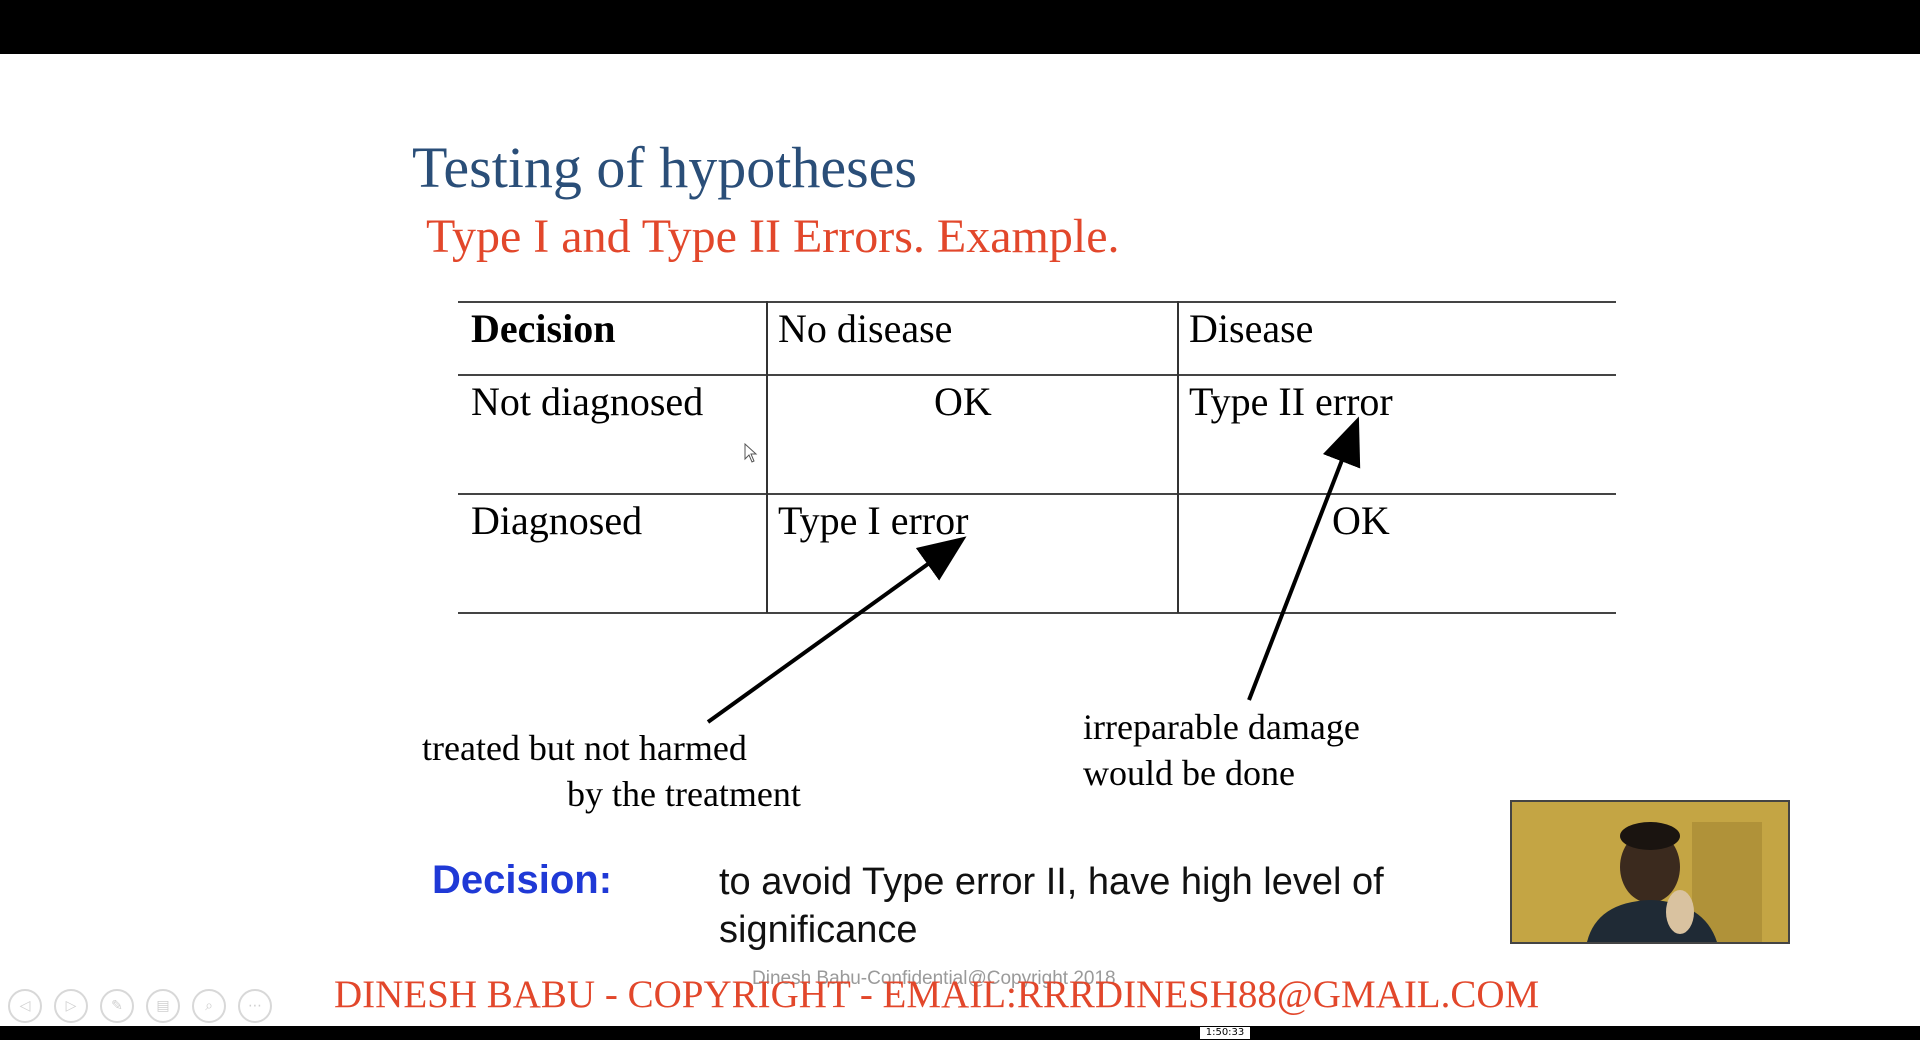  Describe the element at coordinates (873, 520) in the screenshot. I see `cell-type-i-error: Type I error` at that location.